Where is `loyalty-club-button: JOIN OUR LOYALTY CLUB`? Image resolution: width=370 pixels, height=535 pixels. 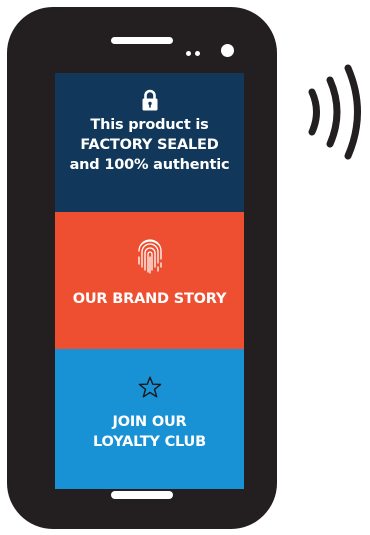 loyalty-club-button: JOIN OUR LOYALTY CLUB is located at coordinates (149, 419).